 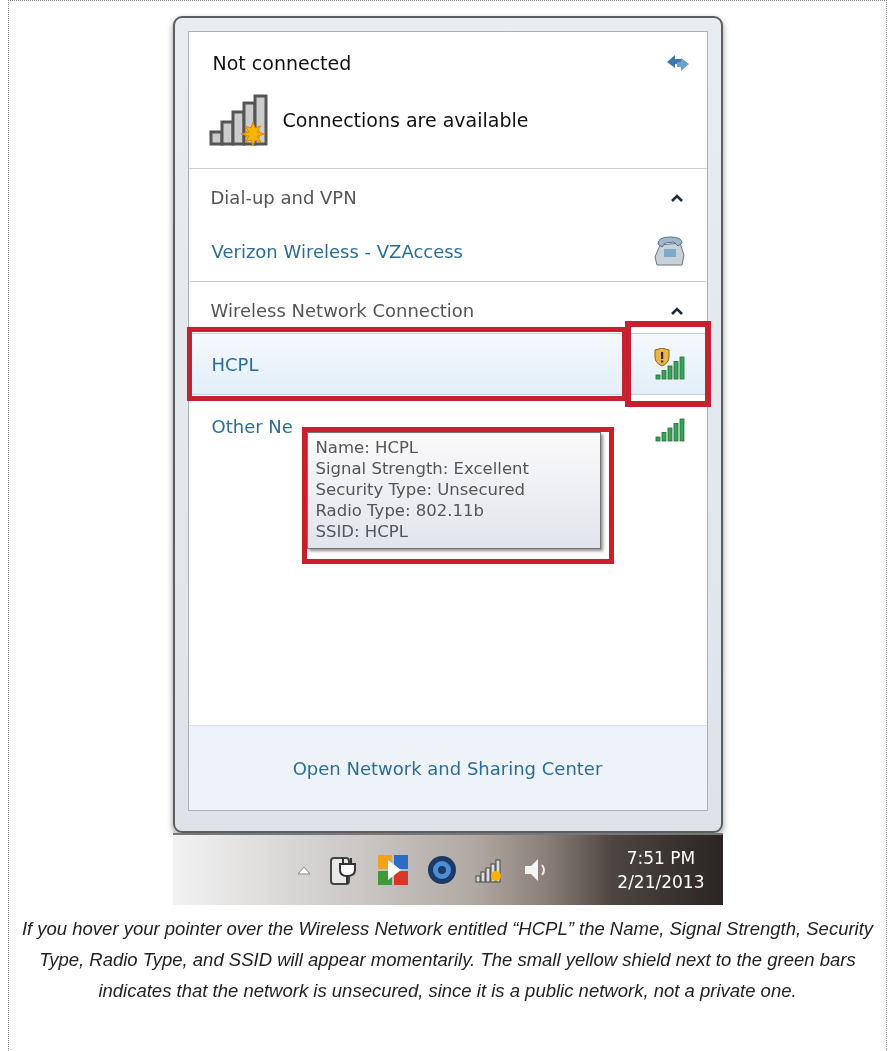 What do you see at coordinates (447, 960) in the screenshot?
I see `caption-paragraph: If you hover your pointer over the Wireless Network entitled “HCPL” the Name, Signal Strength, Security Type, Radio Type, and SSID will appear momentarily. The small yellow shield next to the green bars indicates that the network is unsecured, since it is a public network, not a private one.` at bounding box center [447, 960].